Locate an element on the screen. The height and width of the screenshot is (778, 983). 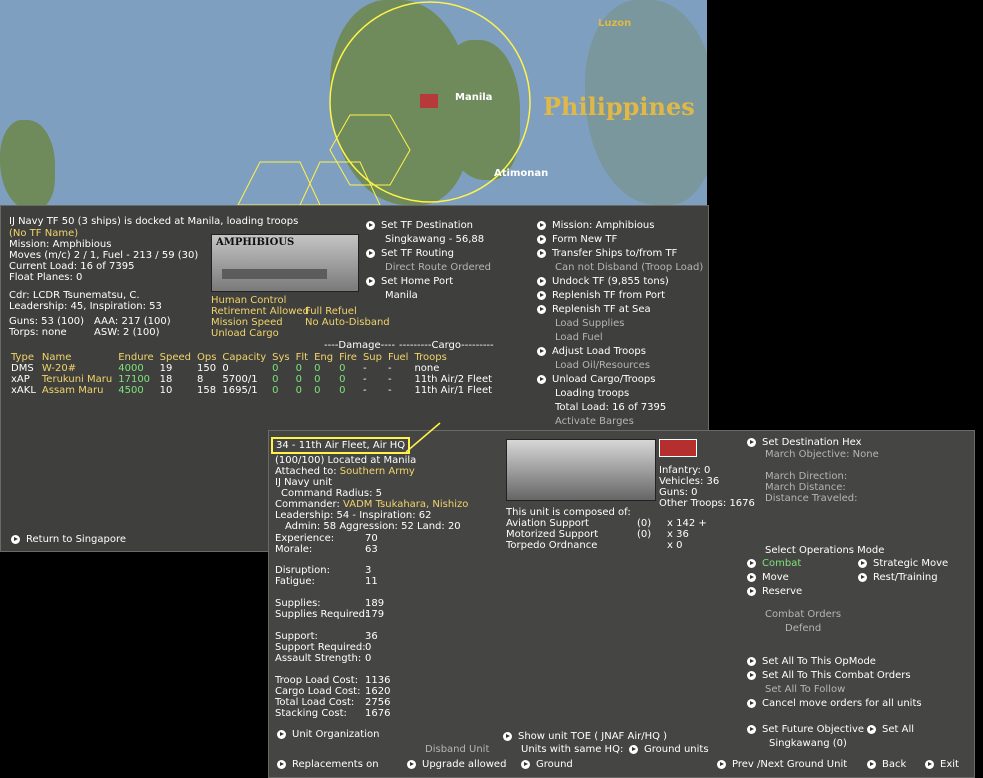
unit-commander: Commander: VADM Tsukahara, Nishizo is located at coordinates (371, 504).